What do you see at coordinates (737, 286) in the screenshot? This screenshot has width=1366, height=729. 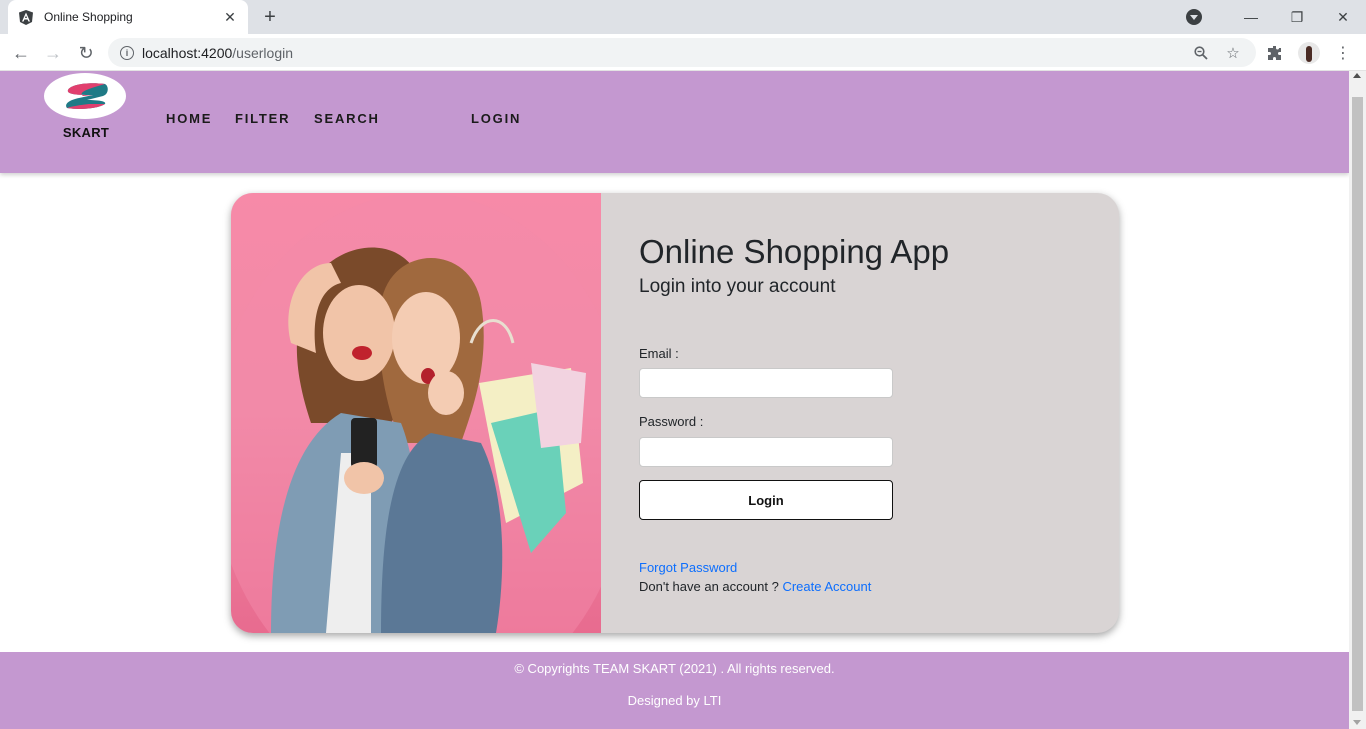 I see `page-subtitle: Login into your account` at bounding box center [737, 286].